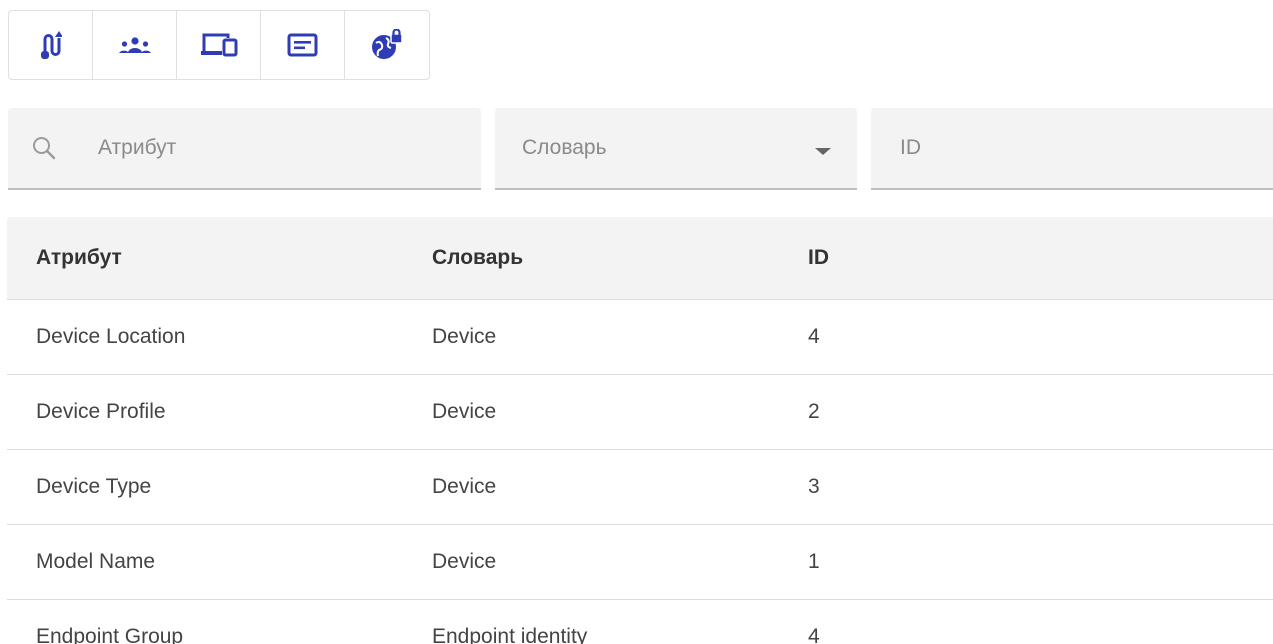 This screenshot has height=644, width=1273. I want to click on article-icon, so click(303, 45).